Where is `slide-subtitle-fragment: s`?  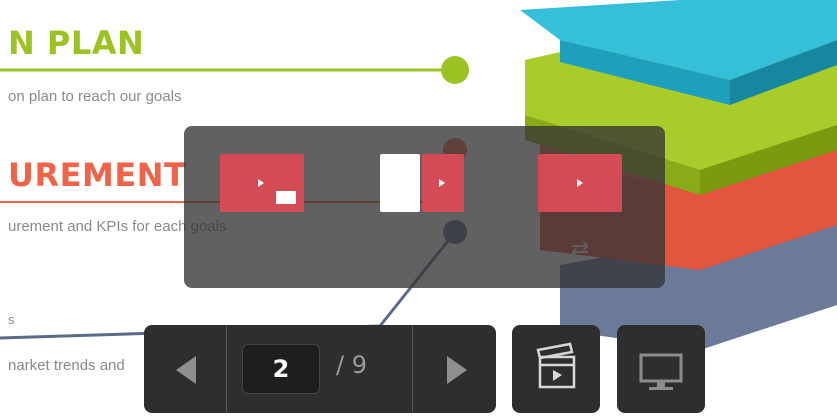 slide-subtitle-fragment: s is located at coordinates (11, 319).